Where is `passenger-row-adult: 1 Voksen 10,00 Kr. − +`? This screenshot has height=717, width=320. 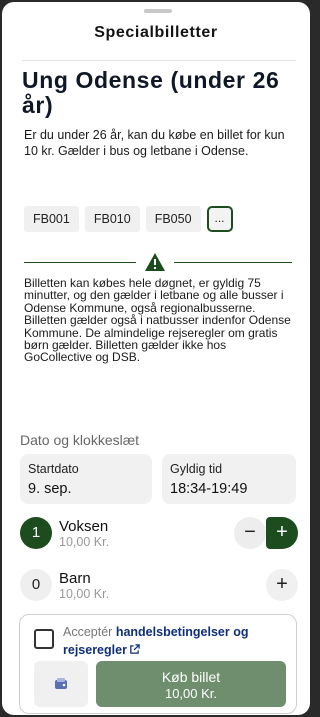 passenger-row-adult: 1 Voksen 10,00 Kr. − + is located at coordinates (159, 533).